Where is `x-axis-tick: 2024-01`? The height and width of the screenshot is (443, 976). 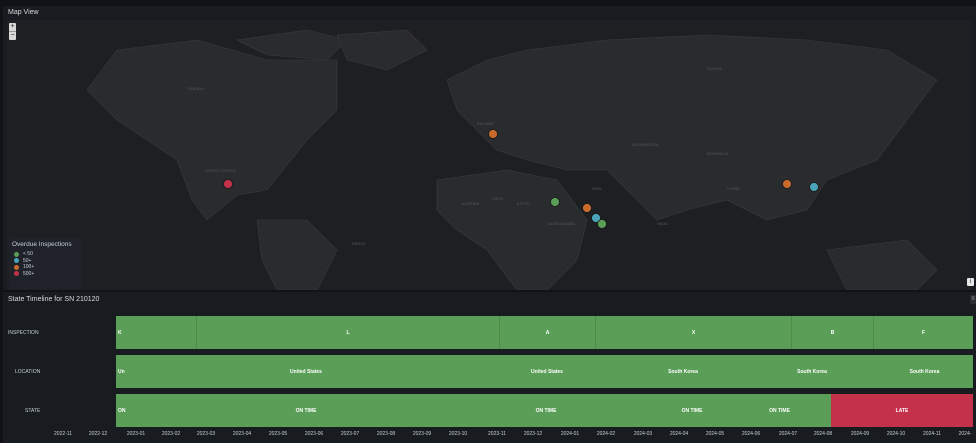
x-axis-tick: 2024-01 is located at coordinates (570, 434).